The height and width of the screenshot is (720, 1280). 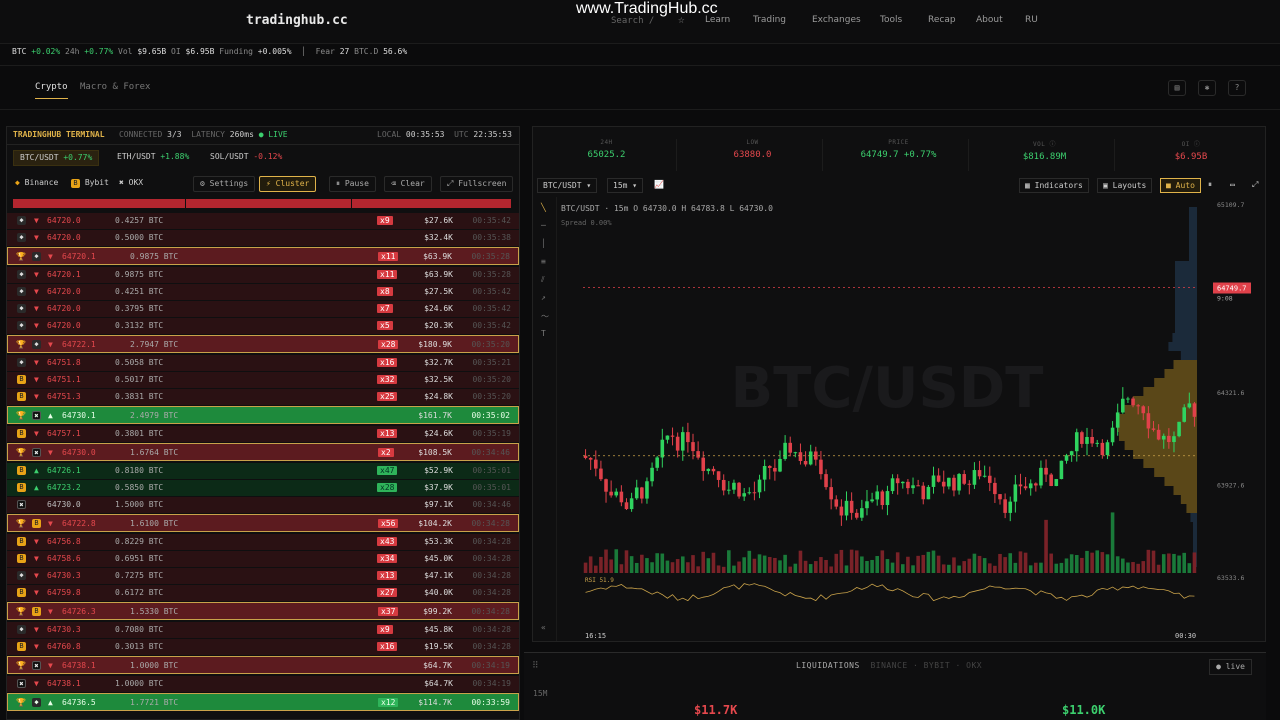 I want to click on pause-button: ⏸ Pause, so click(x=352, y=184).